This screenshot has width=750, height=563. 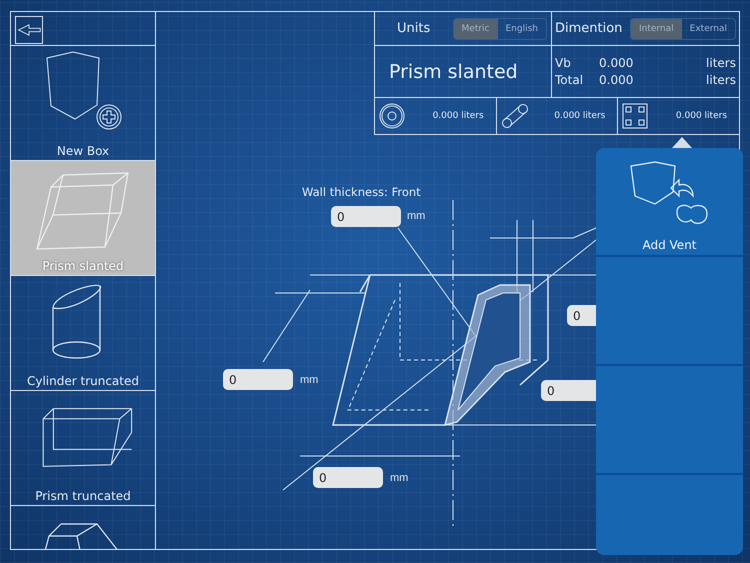 What do you see at coordinates (563, 63) in the screenshot?
I see `volume-label: Vb` at bounding box center [563, 63].